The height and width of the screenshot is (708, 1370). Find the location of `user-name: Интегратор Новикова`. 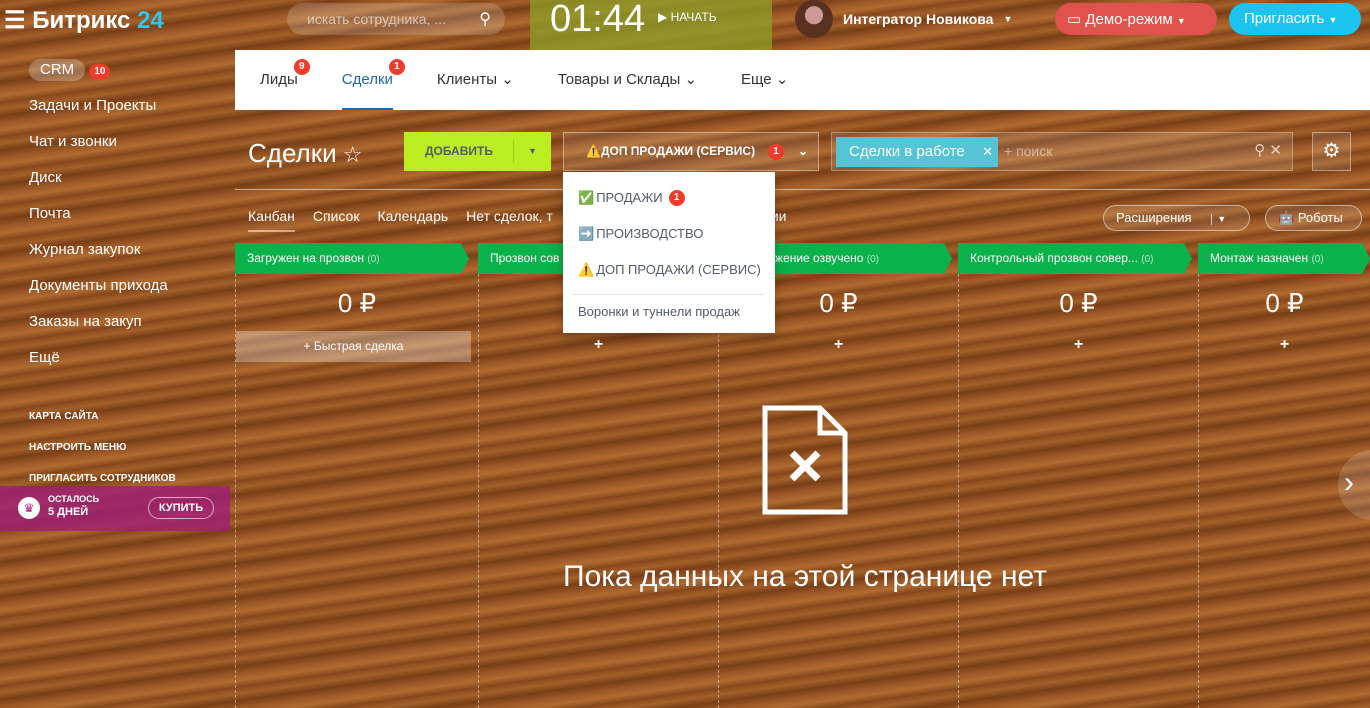

user-name: Интегратор Новикова is located at coordinates (918, 19).